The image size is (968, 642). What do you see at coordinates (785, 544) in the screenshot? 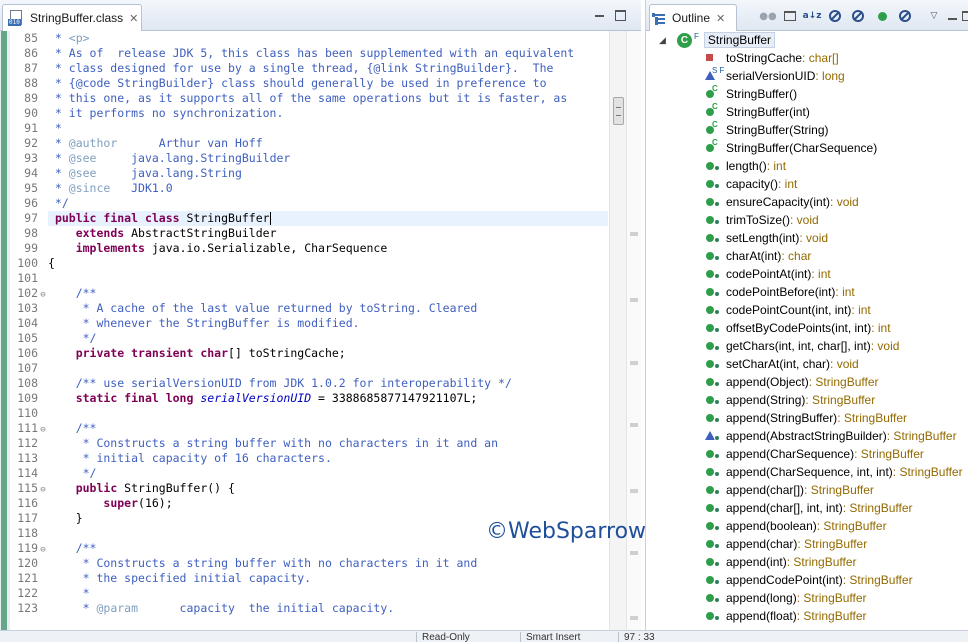
I see `outline-member: append(char) : StringBuffer` at bounding box center [785, 544].